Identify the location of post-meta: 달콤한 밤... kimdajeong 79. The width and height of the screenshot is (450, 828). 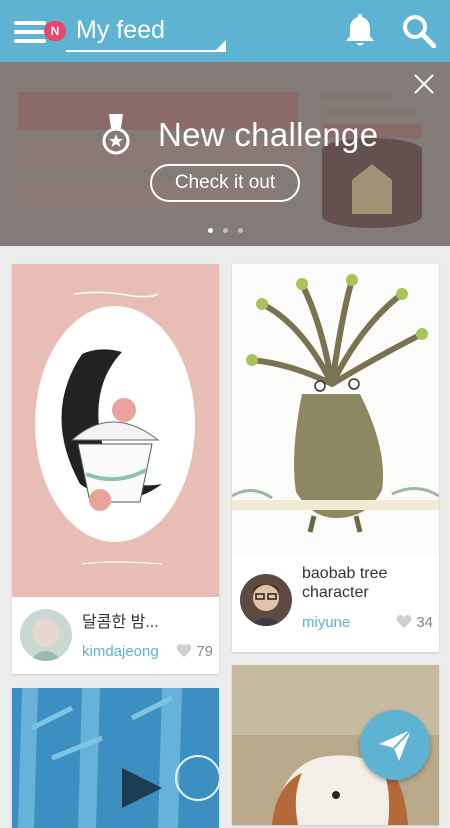
(115, 635).